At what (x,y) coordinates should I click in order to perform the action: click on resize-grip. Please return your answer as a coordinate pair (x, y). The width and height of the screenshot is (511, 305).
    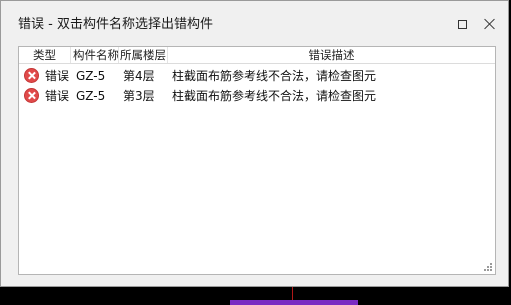
    Looking at the image, I should click on (488, 267).